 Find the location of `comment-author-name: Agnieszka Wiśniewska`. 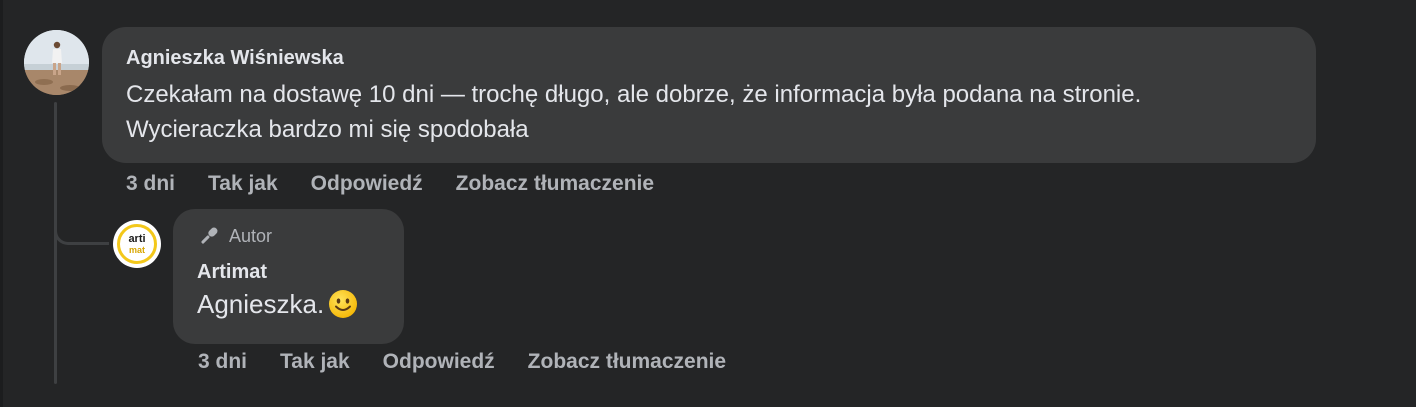

comment-author-name: Agnieszka Wiśniewska is located at coordinates (709, 58).